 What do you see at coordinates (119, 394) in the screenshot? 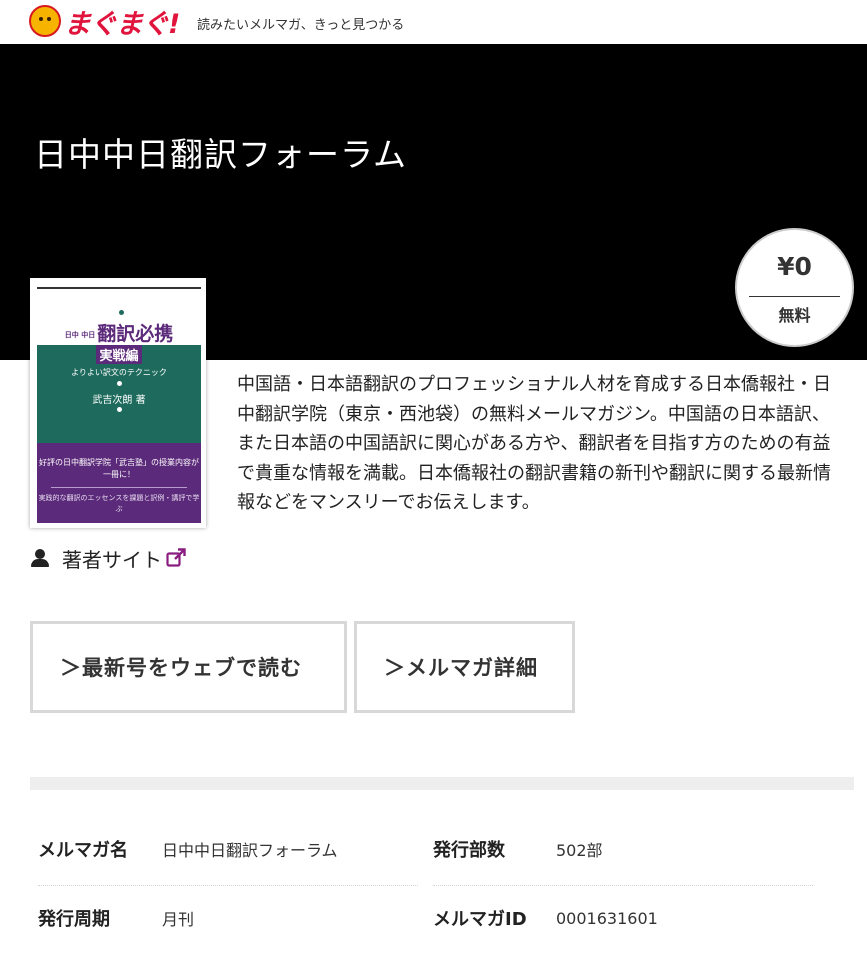
I see `cover-green-band: 実戦編 よりよい訳文のテクニック 武吉次朗 著` at bounding box center [119, 394].